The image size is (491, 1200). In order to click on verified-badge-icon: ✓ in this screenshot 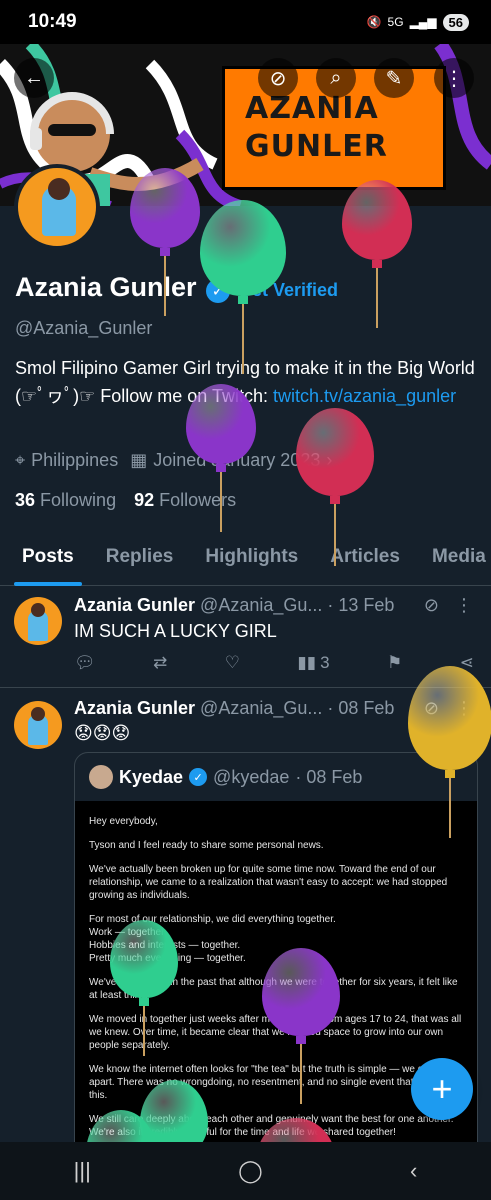, I will do `click(198, 777)`.